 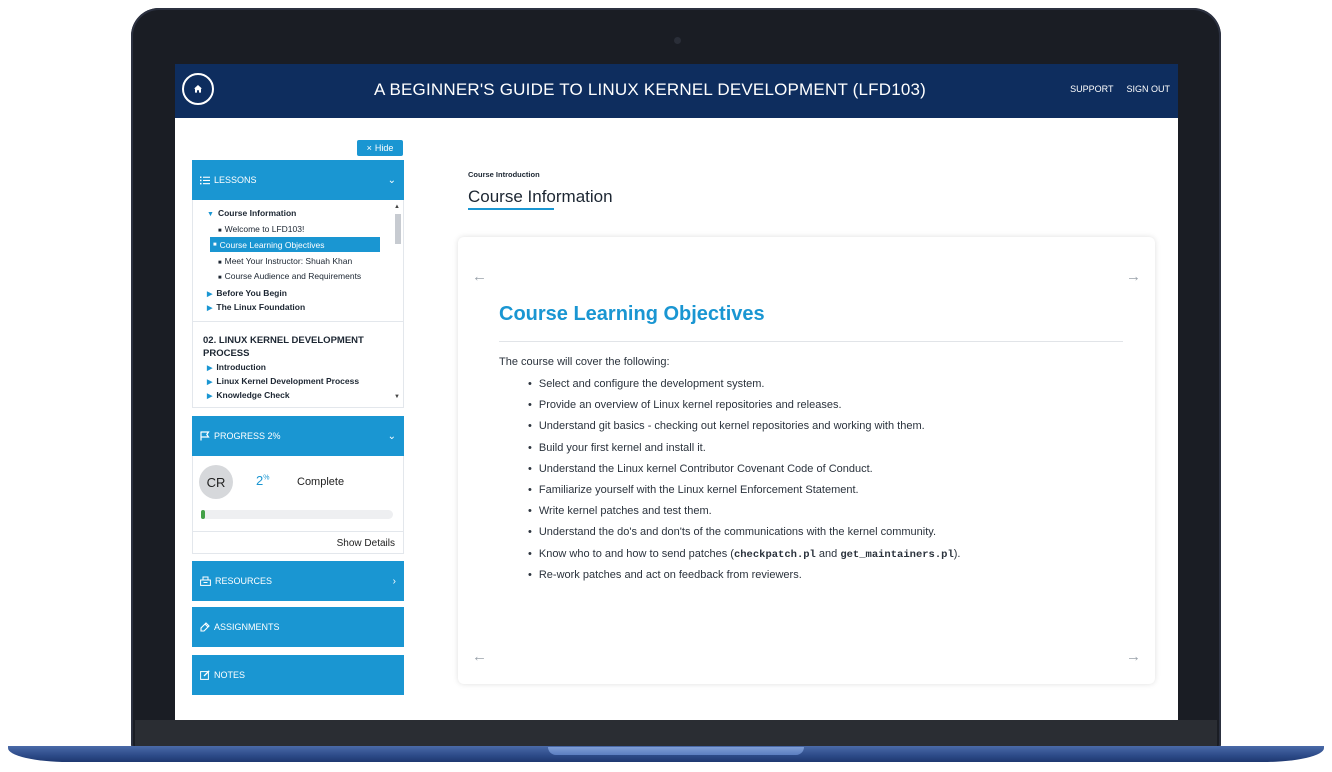 I want to click on breadcrumb: Course Introduction, so click(x=504, y=174).